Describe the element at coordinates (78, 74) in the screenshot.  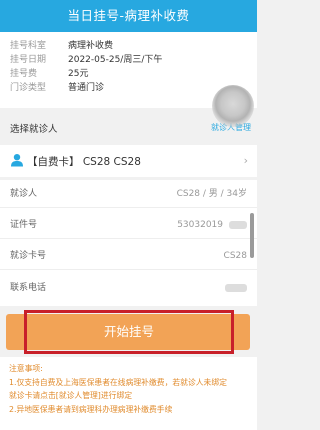
I see `info-value: 25元` at that location.